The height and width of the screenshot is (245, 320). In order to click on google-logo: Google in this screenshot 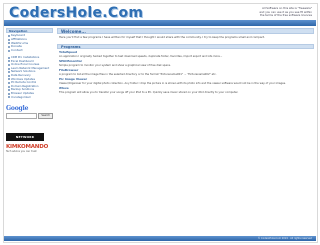, I will do `click(17, 109)`.